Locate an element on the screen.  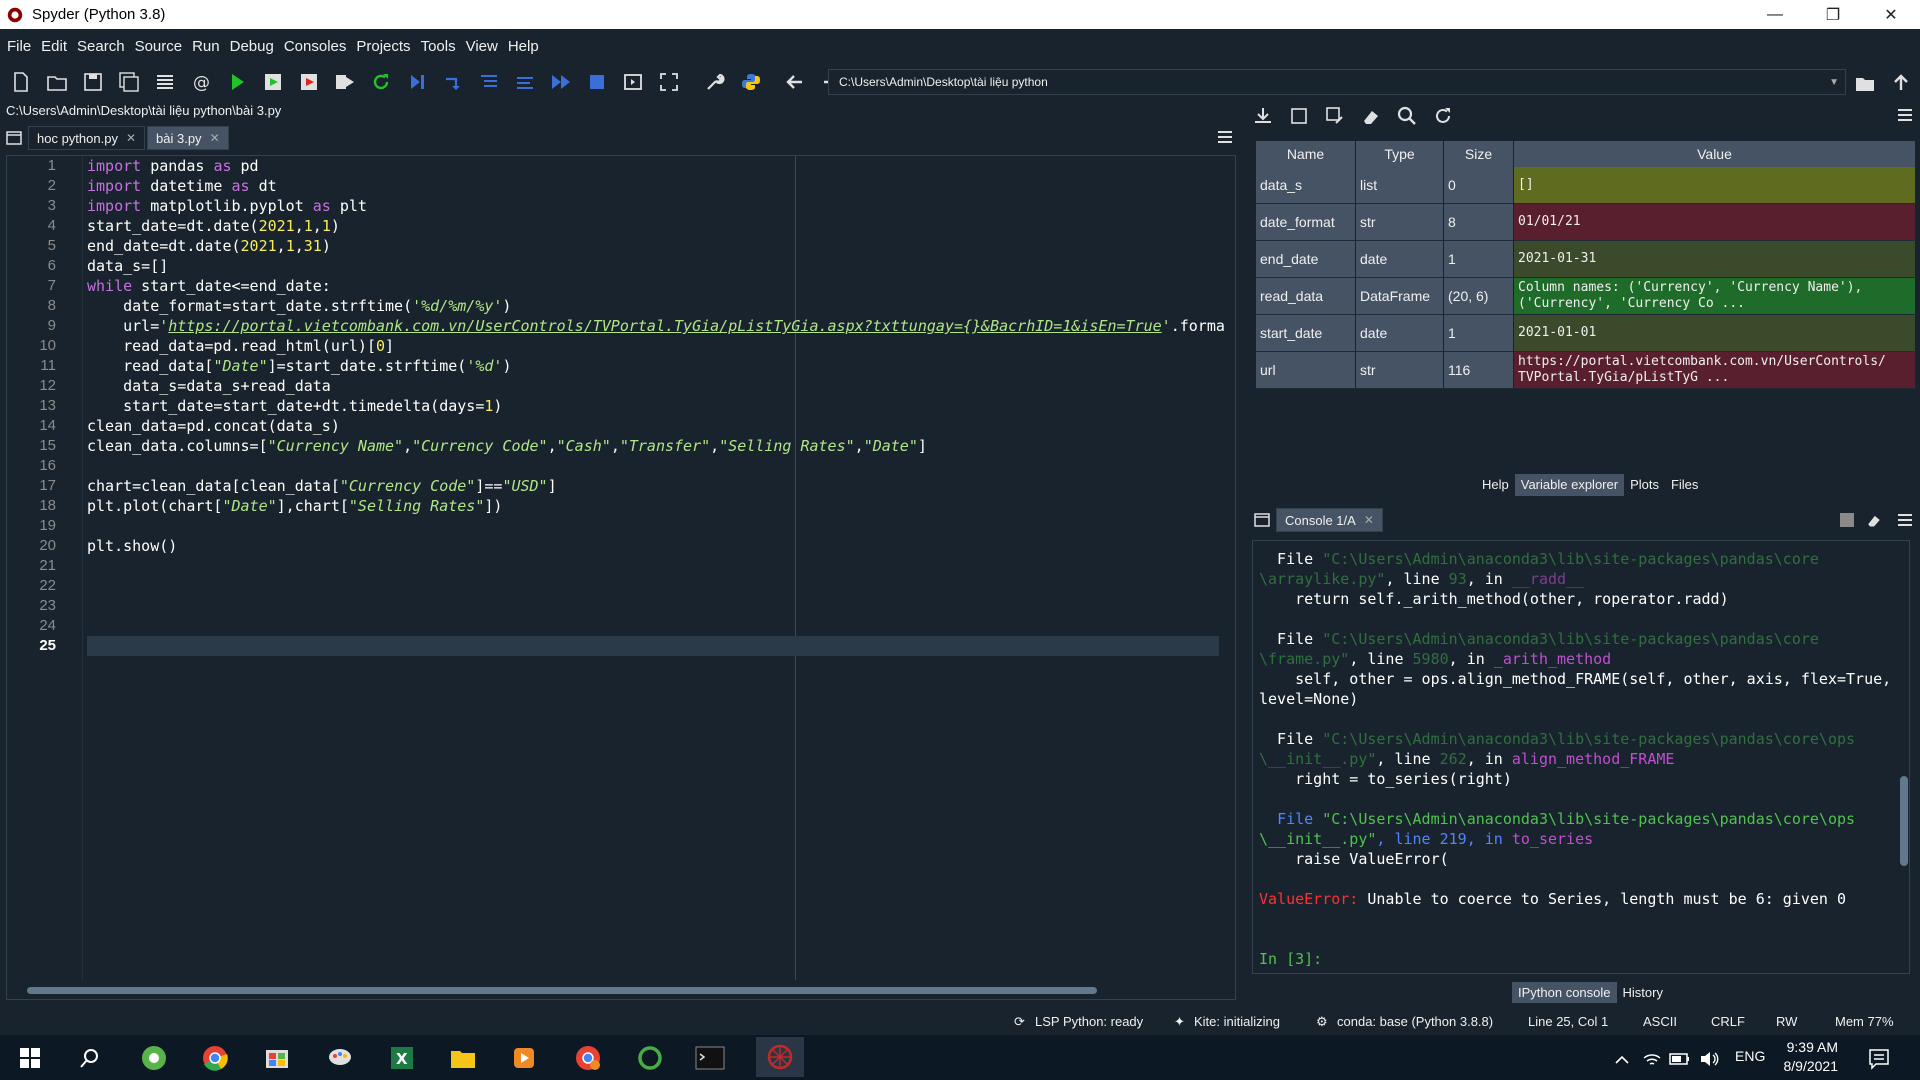
console-prompt: In [3]: is located at coordinates (1581, 959).